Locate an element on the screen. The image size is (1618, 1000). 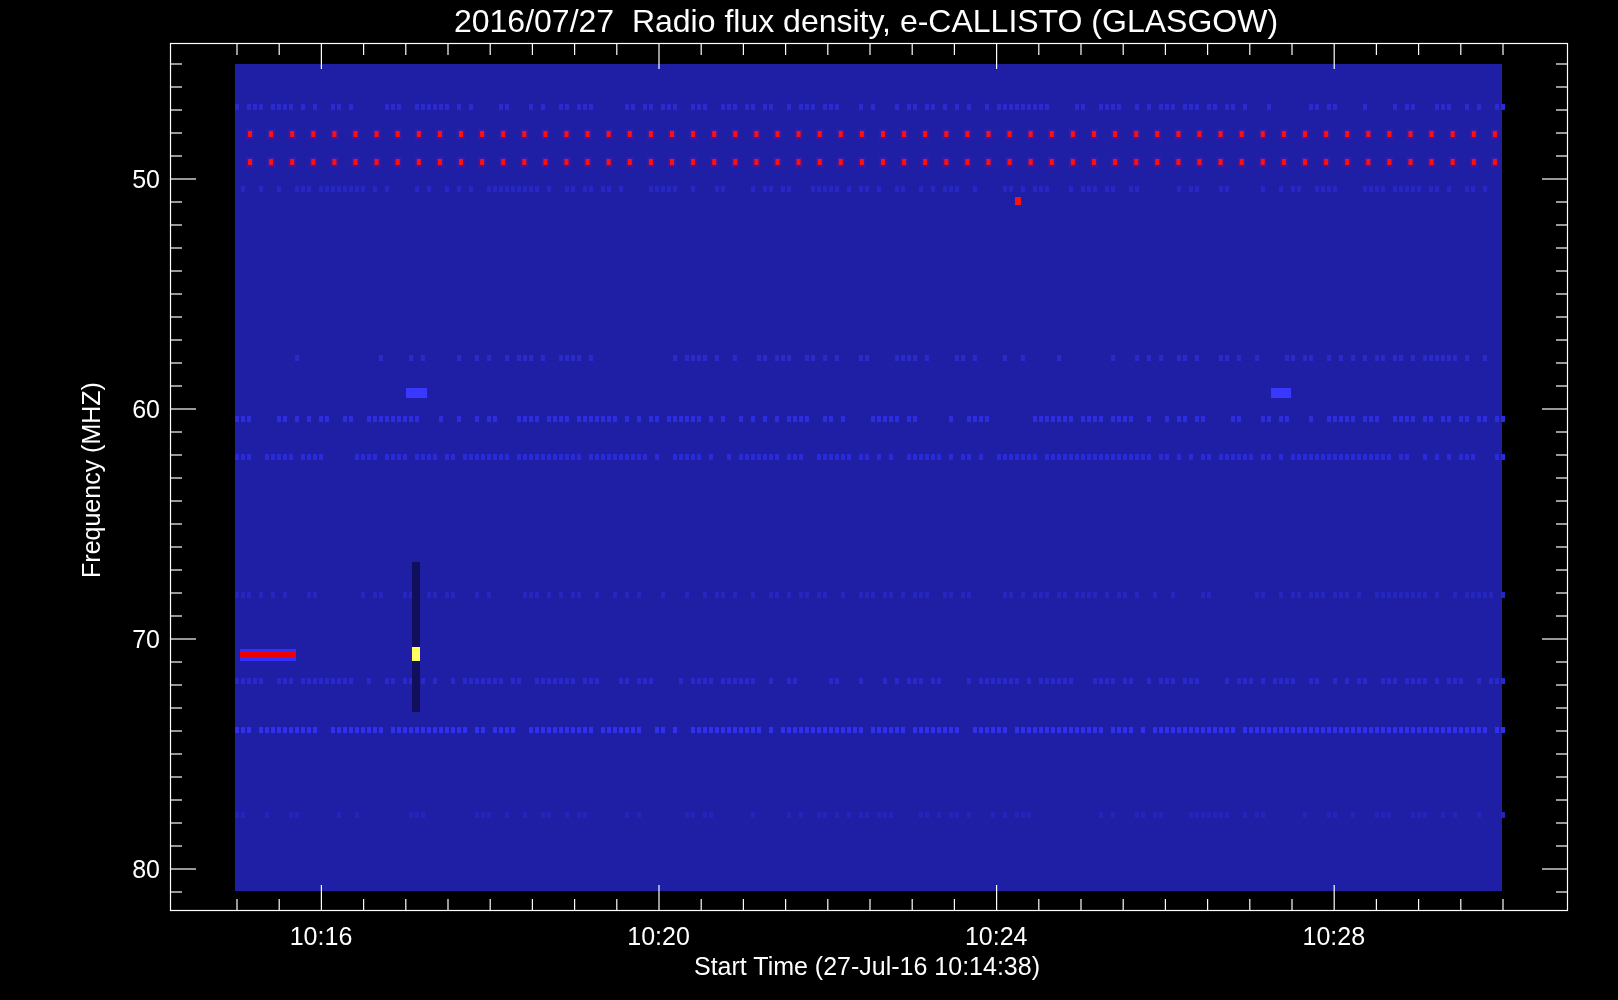
x-tick-label: 10:20 is located at coordinates (658, 936).